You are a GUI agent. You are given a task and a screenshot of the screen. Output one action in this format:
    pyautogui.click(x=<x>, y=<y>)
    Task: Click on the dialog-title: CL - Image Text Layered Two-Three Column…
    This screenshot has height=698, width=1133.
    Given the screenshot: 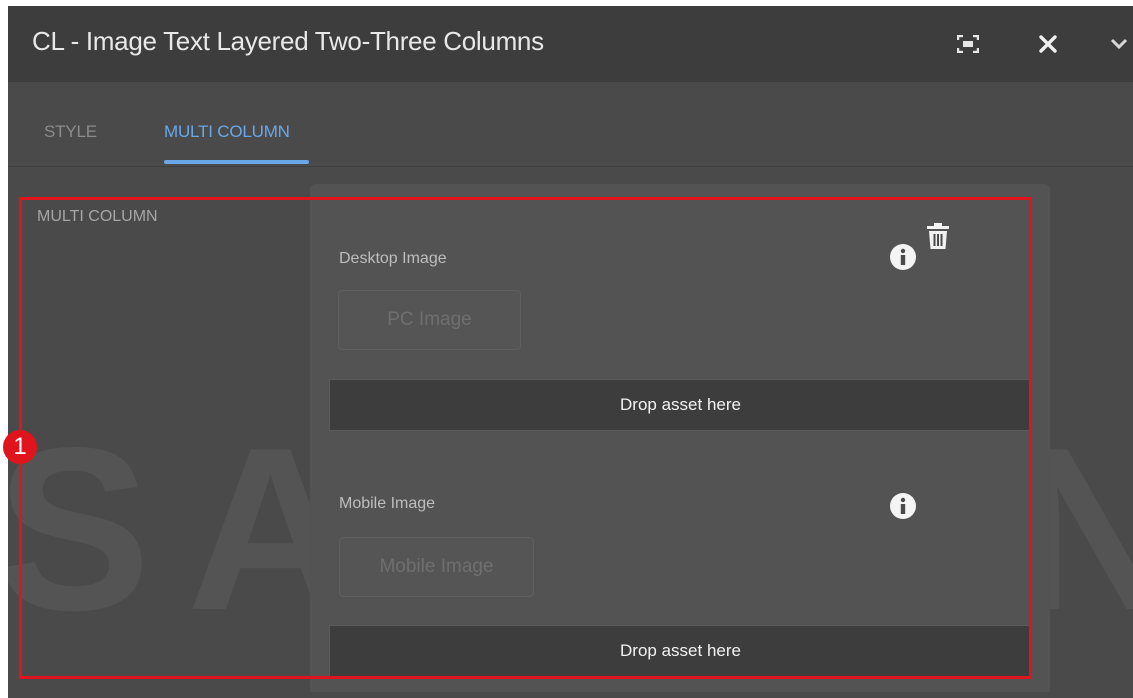 What is the action you would take?
    pyautogui.click(x=288, y=41)
    